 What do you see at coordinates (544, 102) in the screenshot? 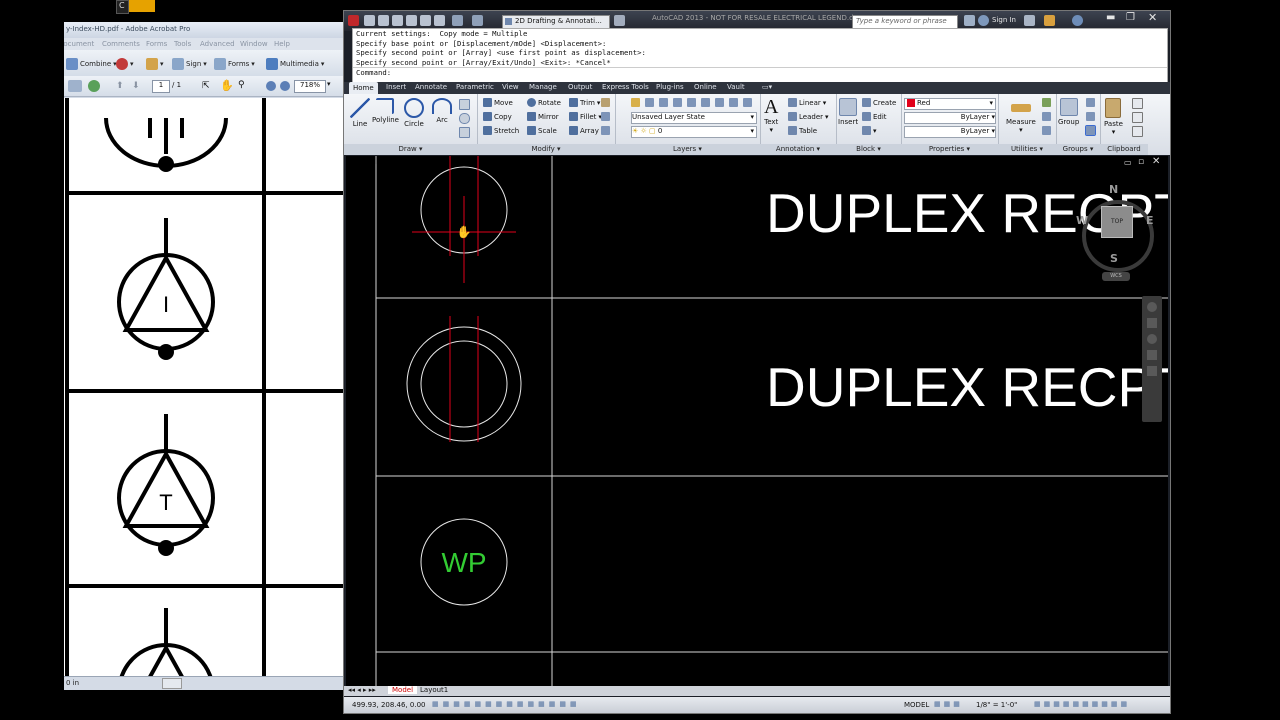
I see `rotate-button: Rotate` at bounding box center [544, 102].